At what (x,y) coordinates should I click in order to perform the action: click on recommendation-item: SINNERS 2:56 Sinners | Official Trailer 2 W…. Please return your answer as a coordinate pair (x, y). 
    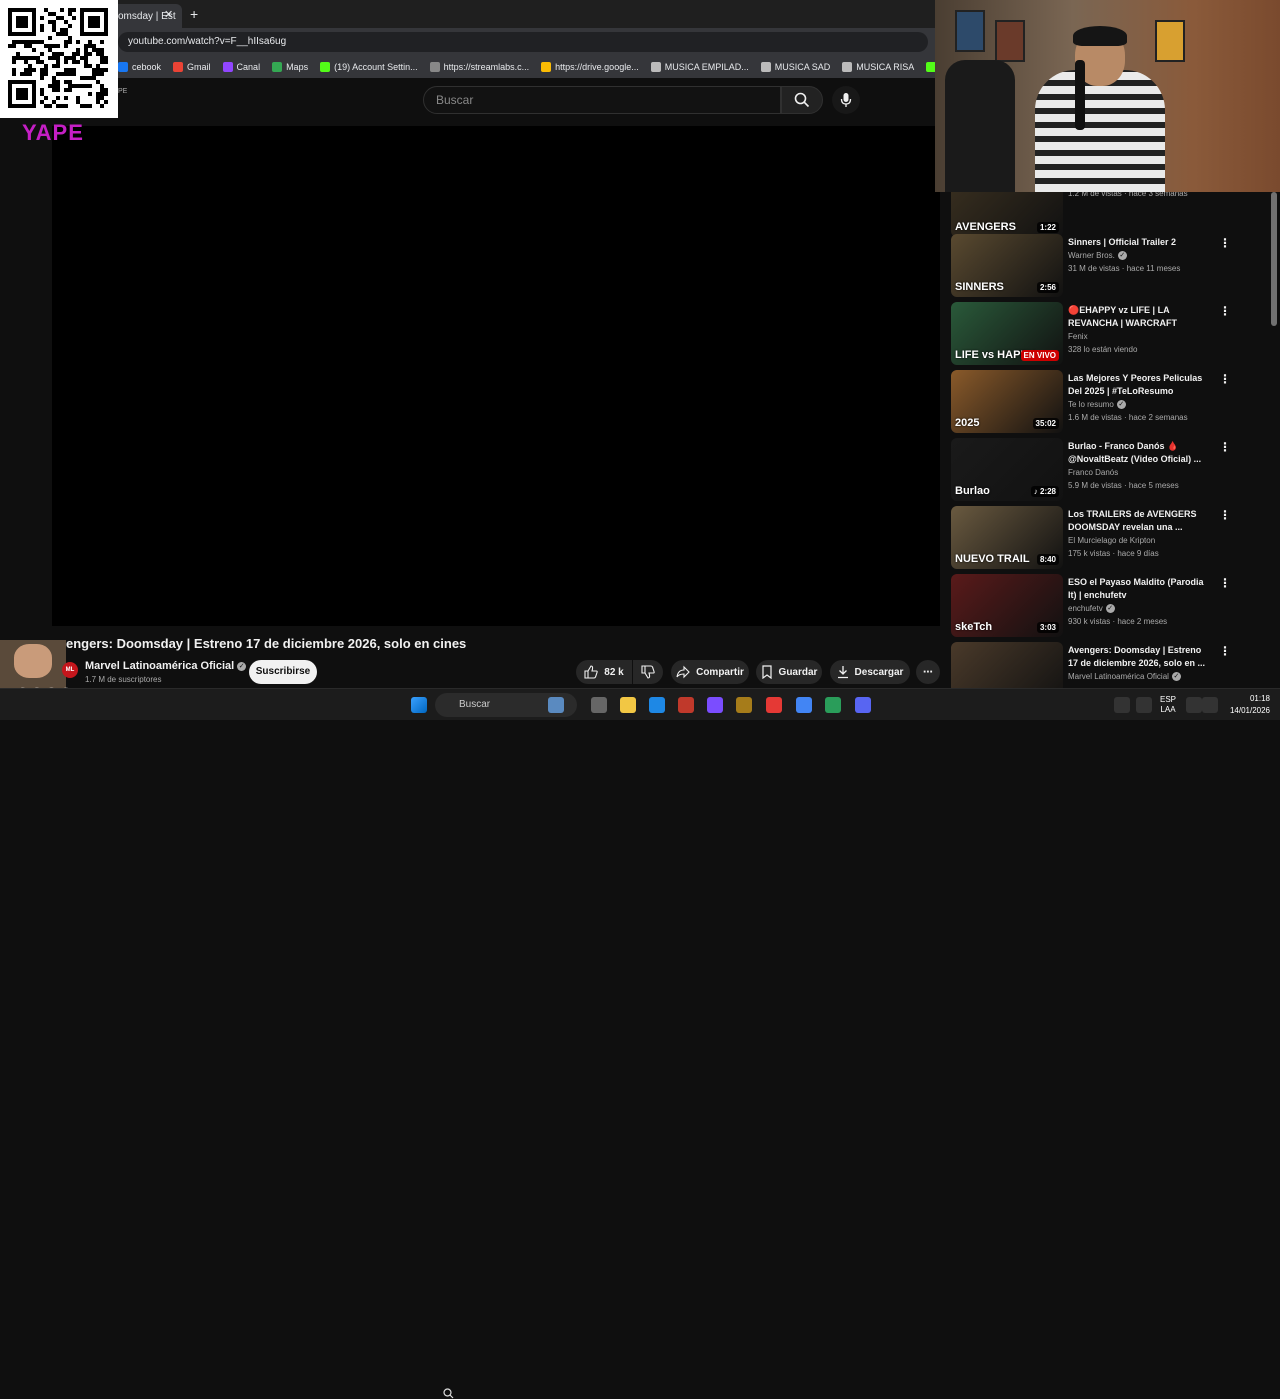
    Looking at the image, I should click on (1111, 266).